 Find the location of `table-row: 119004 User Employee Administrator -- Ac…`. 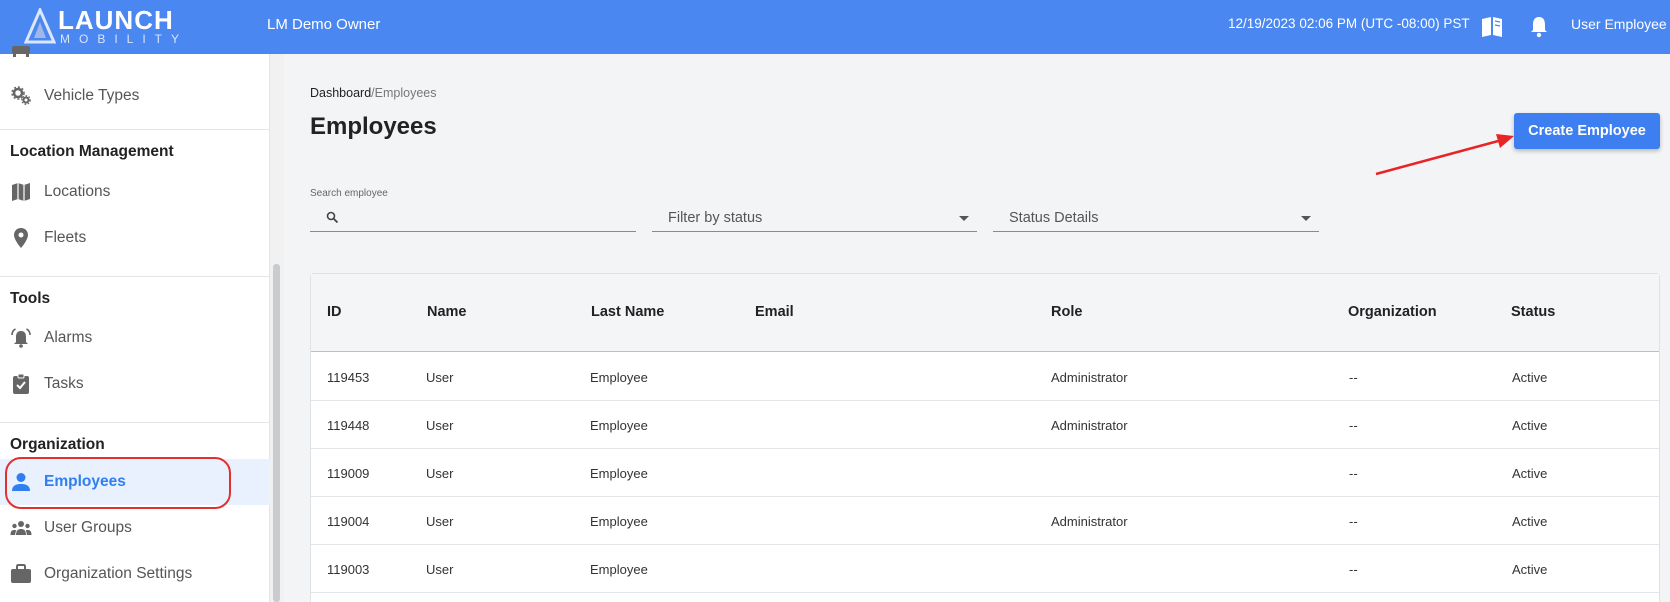

table-row: 119004 User Employee Administrator -- Ac… is located at coordinates (985, 521).